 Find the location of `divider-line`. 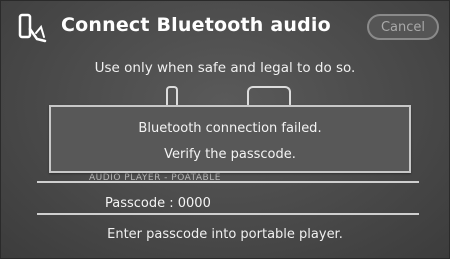

divider-line is located at coordinates (228, 214).